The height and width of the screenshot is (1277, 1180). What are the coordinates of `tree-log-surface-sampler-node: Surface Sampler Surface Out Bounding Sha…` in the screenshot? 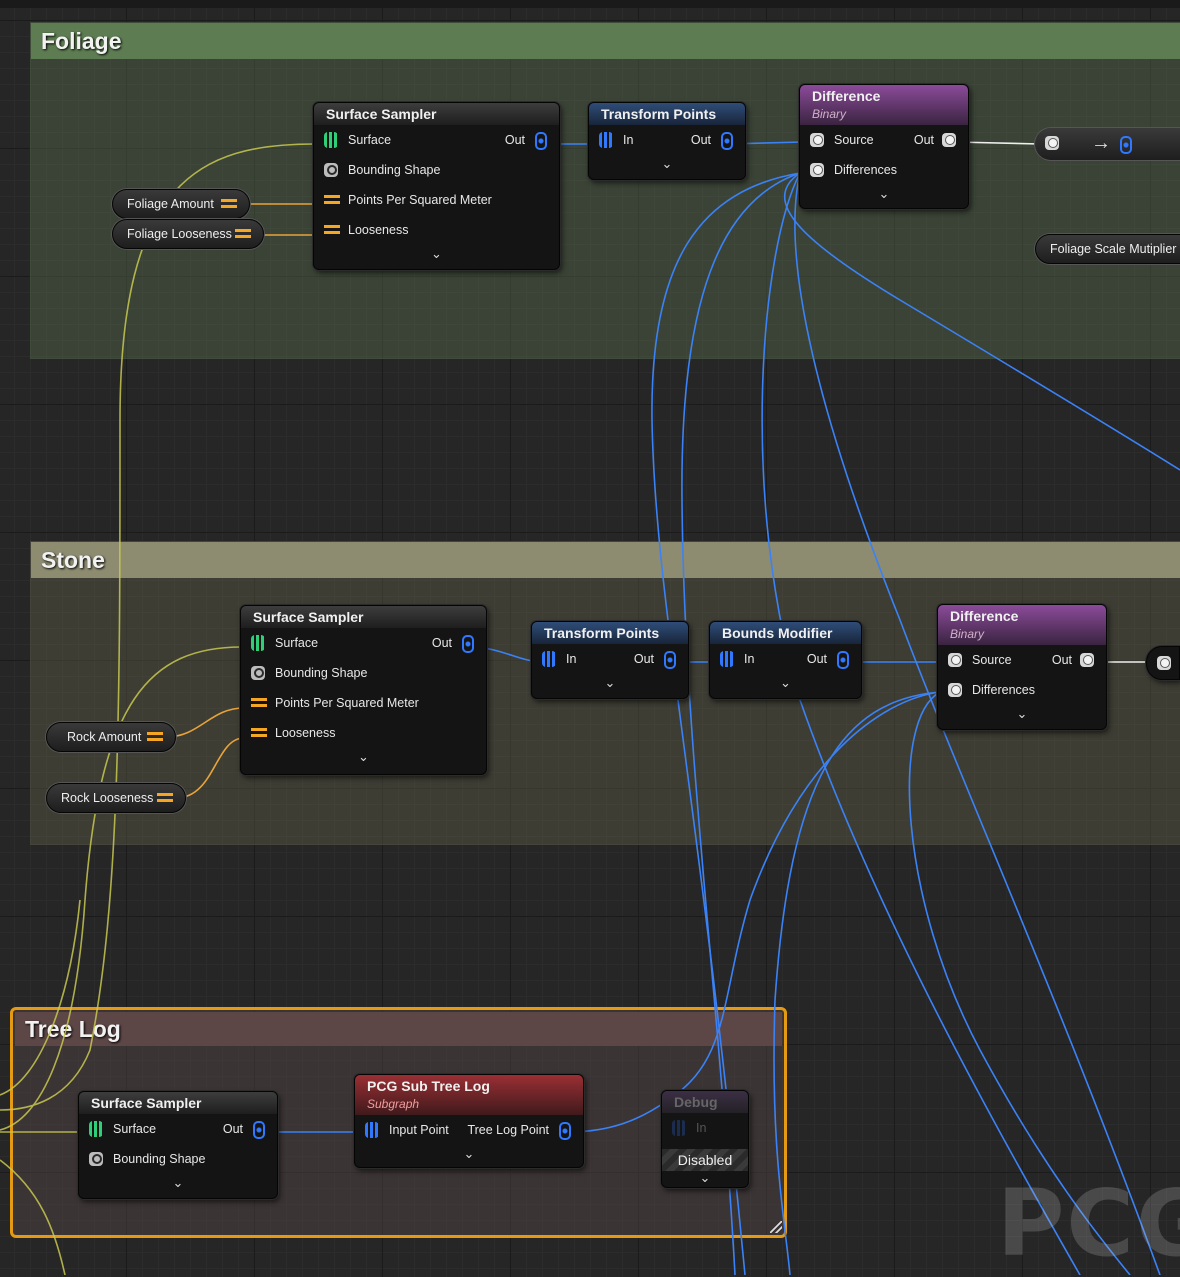 It's located at (178, 1145).